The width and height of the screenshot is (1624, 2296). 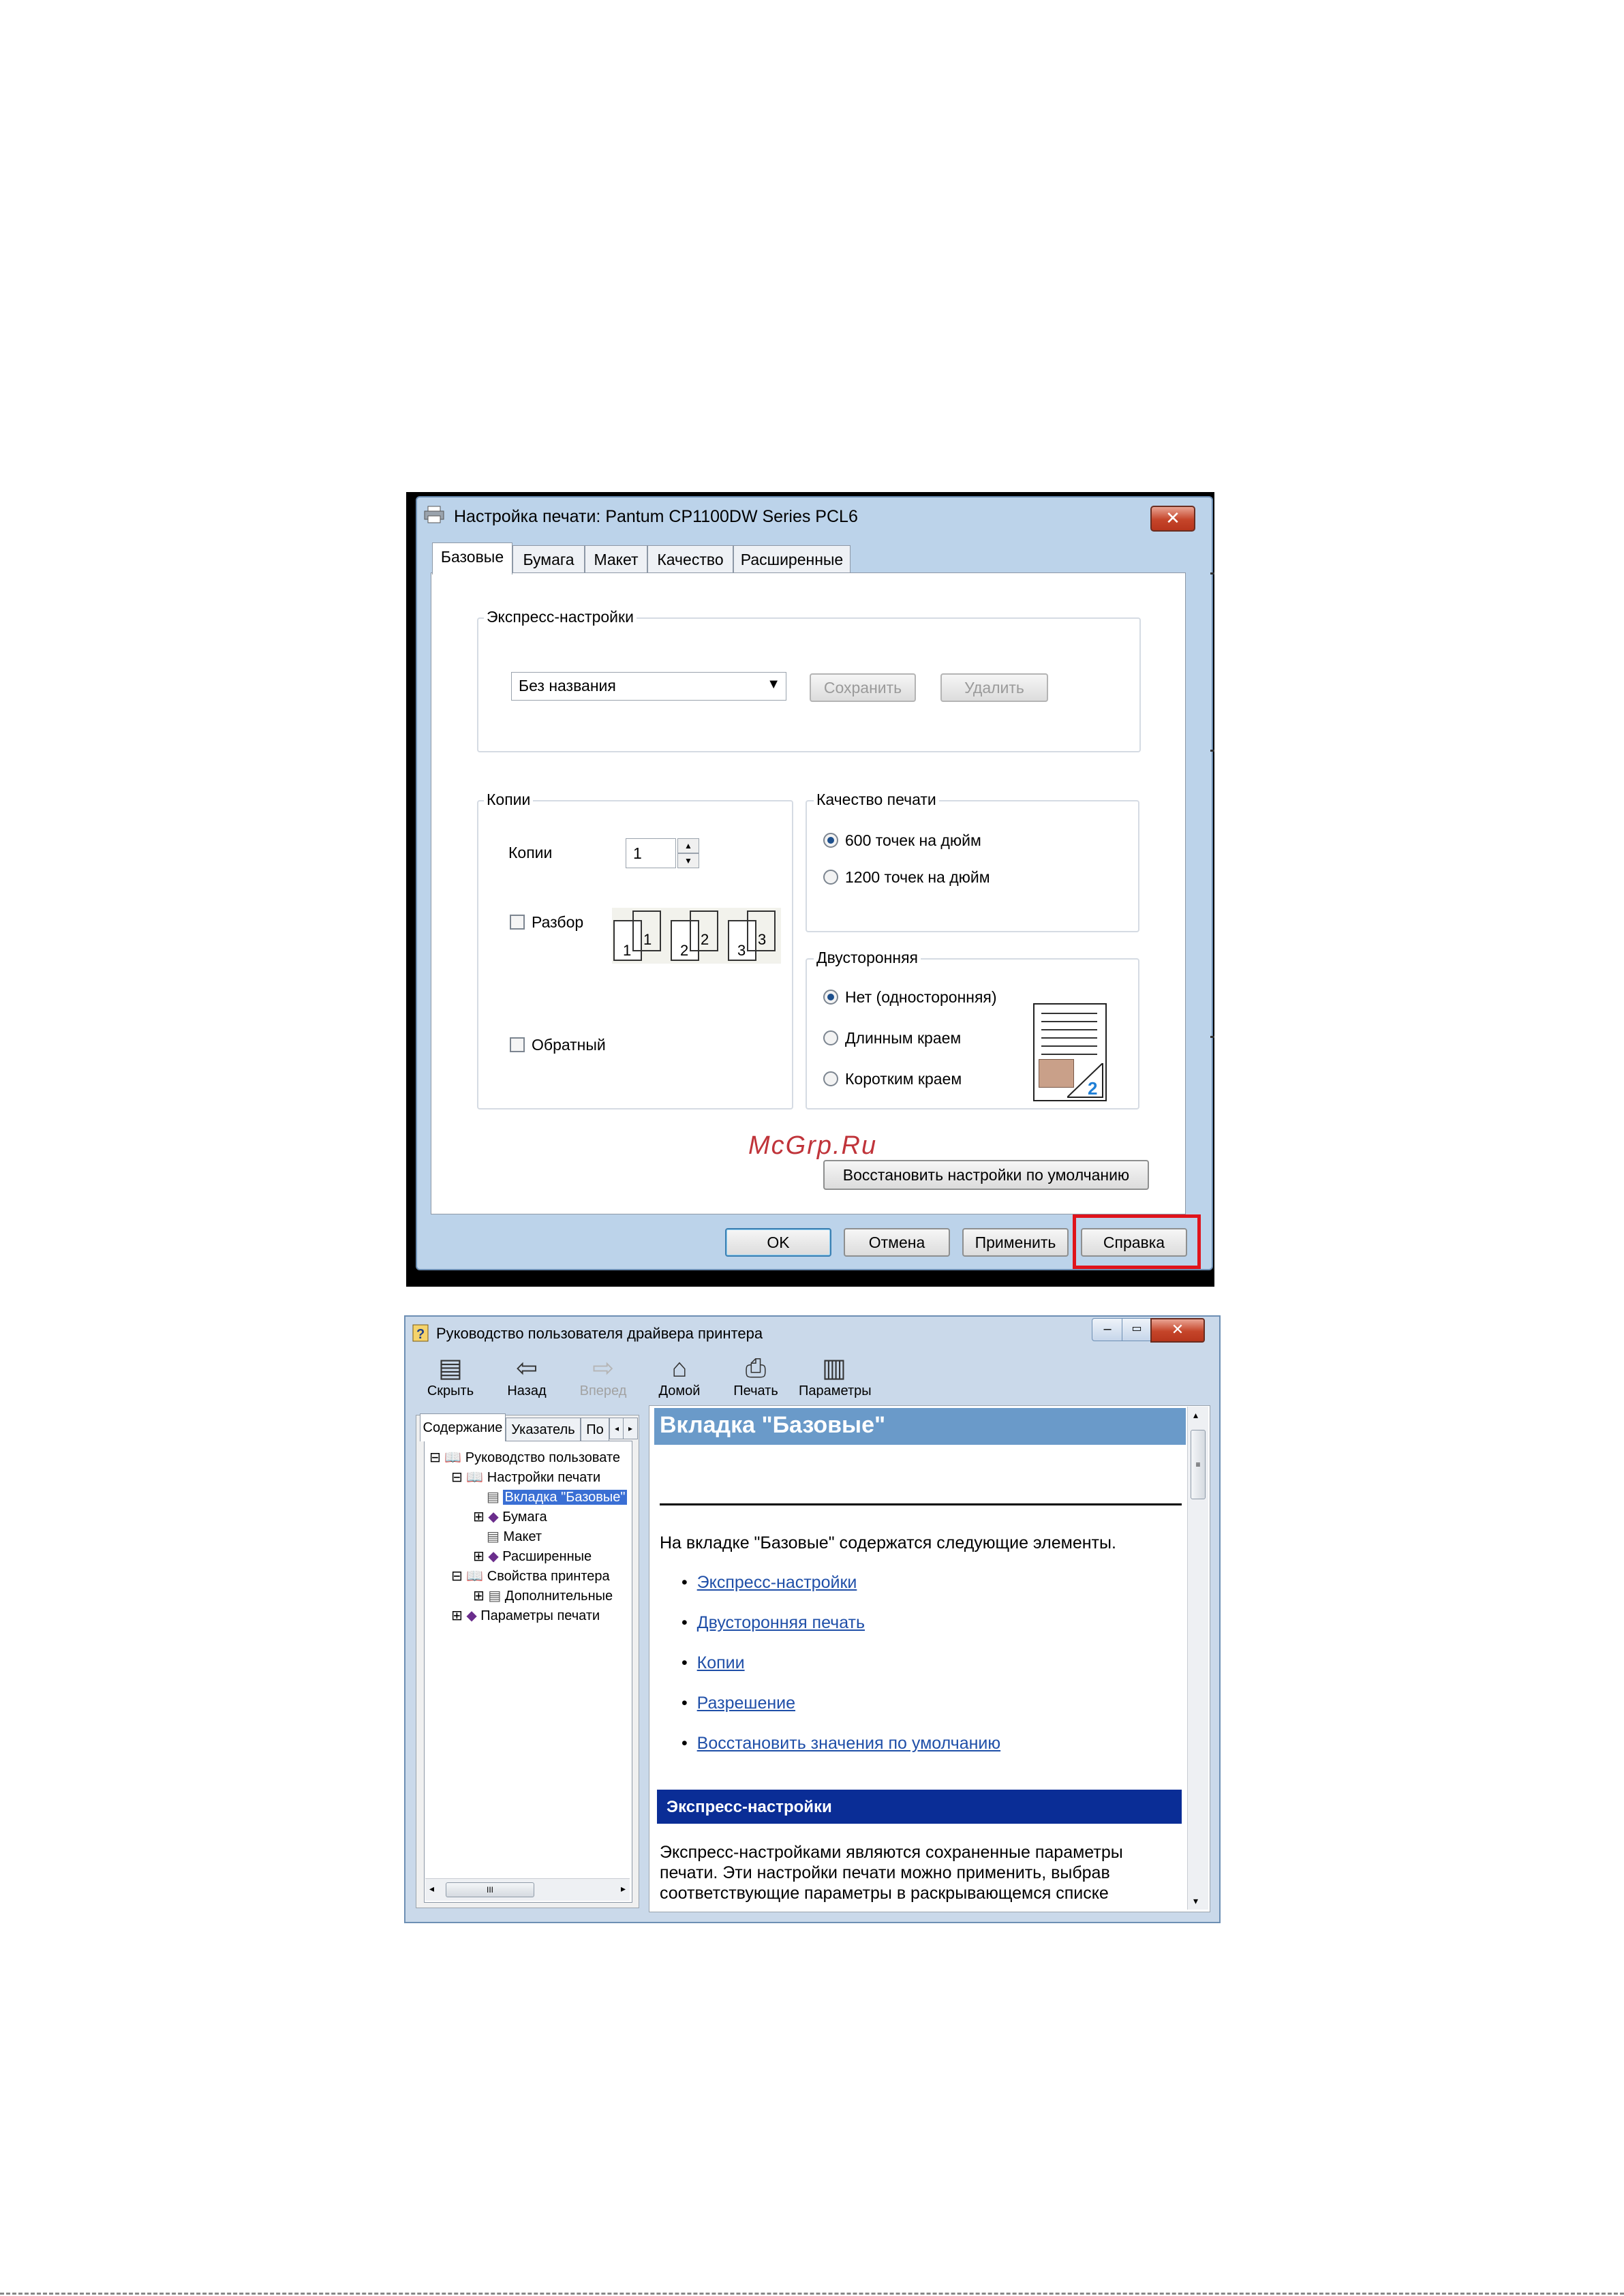 What do you see at coordinates (463, 1427) in the screenshot?
I see `nav-tab-contents: Содержание` at bounding box center [463, 1427].